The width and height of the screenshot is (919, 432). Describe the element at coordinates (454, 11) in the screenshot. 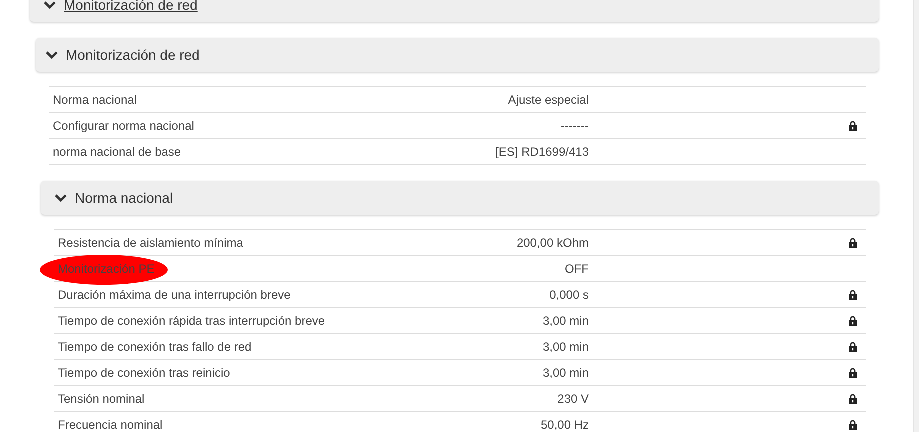

I see `panel-header: Monitorización de red` at that location.